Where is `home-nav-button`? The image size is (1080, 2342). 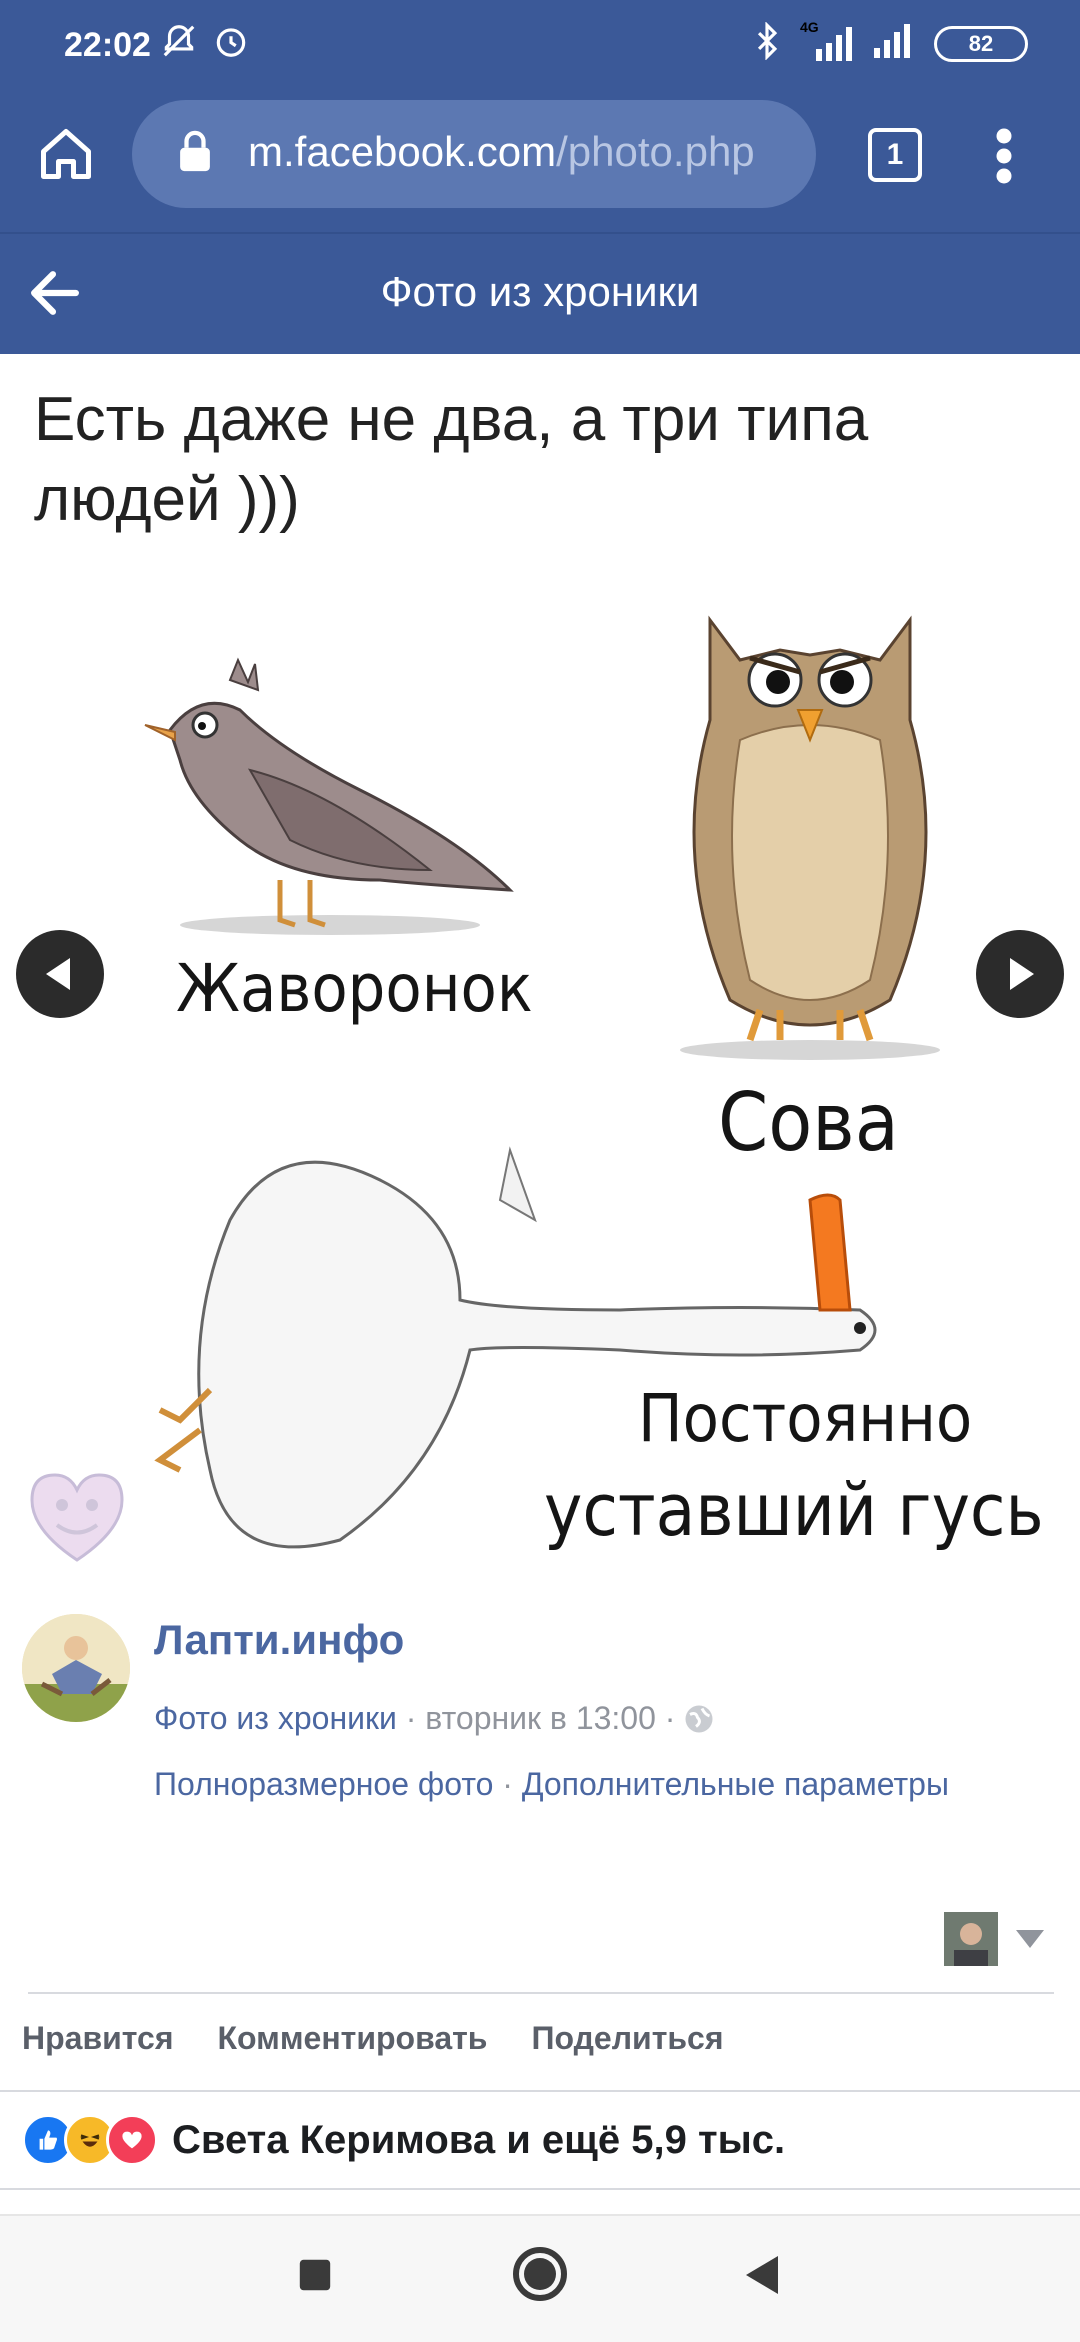
home-nav-button is located at coordinates (540, 2276).